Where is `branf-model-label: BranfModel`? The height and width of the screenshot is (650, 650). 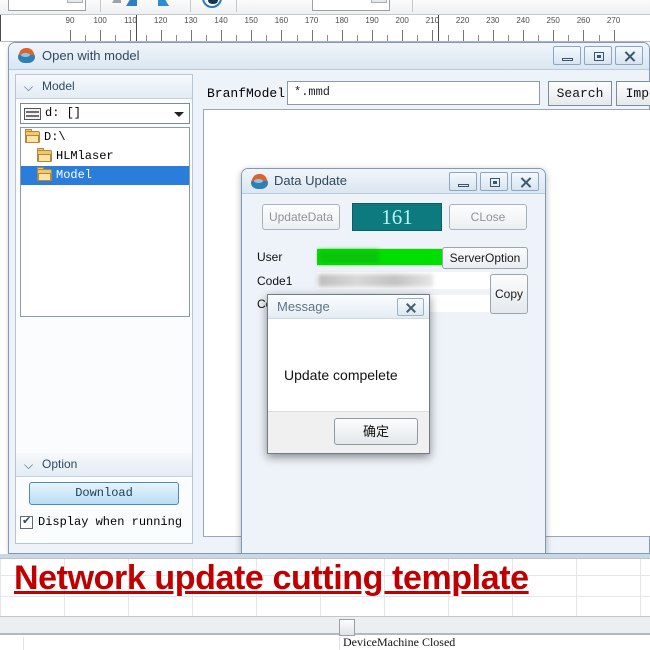 branf-model-label: BranfModel is located at coordinates (246, 93).